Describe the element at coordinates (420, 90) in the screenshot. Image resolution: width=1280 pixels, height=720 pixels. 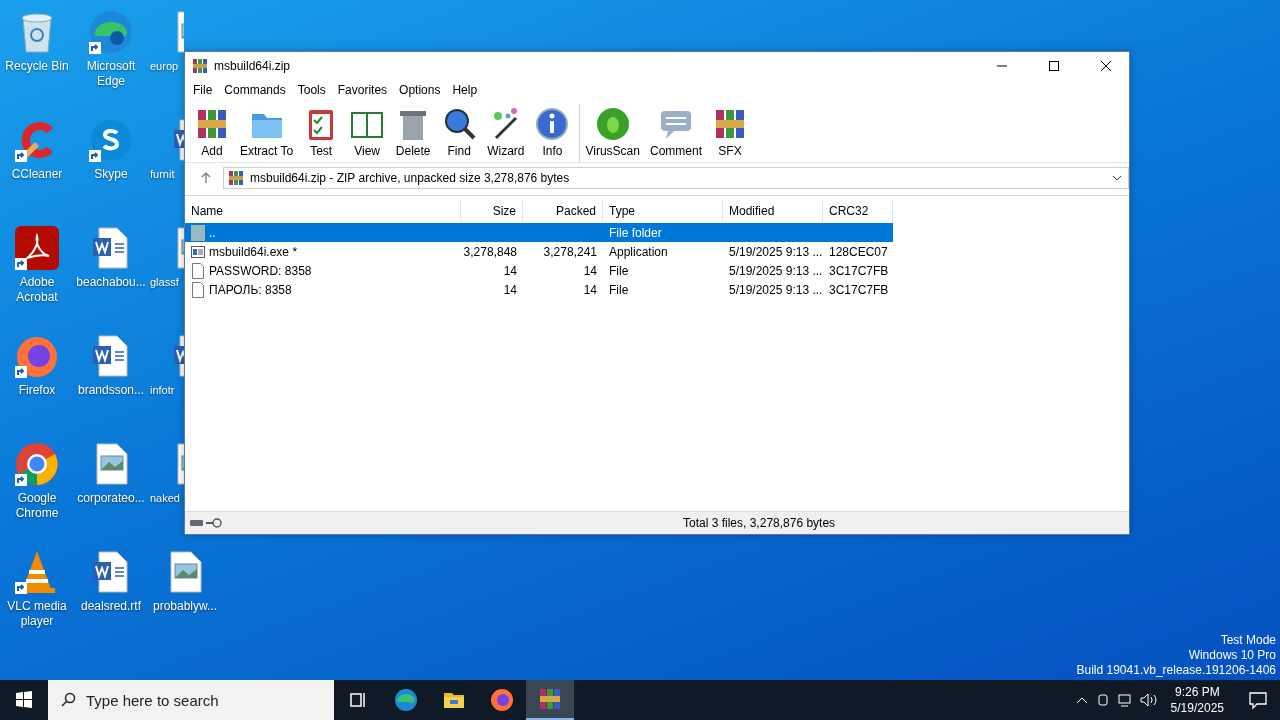
I see `menu-item: Options` at that location.